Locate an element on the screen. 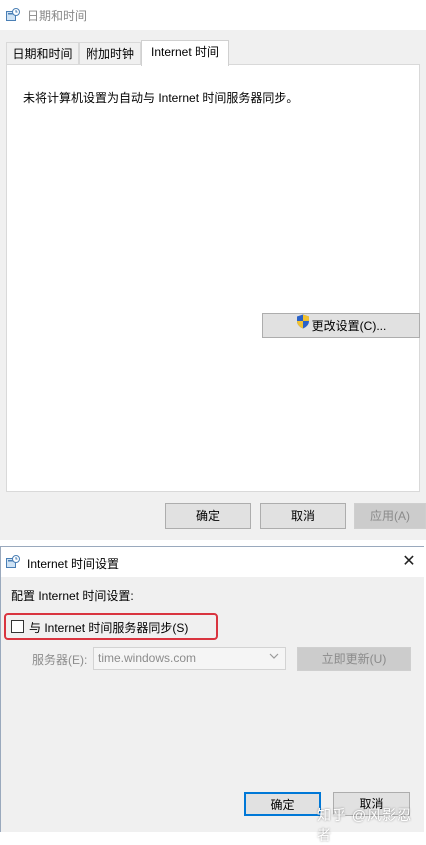 This screenshot has width=426, height=845. tab-additional-clocks: 附加时钟 is located at coordinates (110, 53).